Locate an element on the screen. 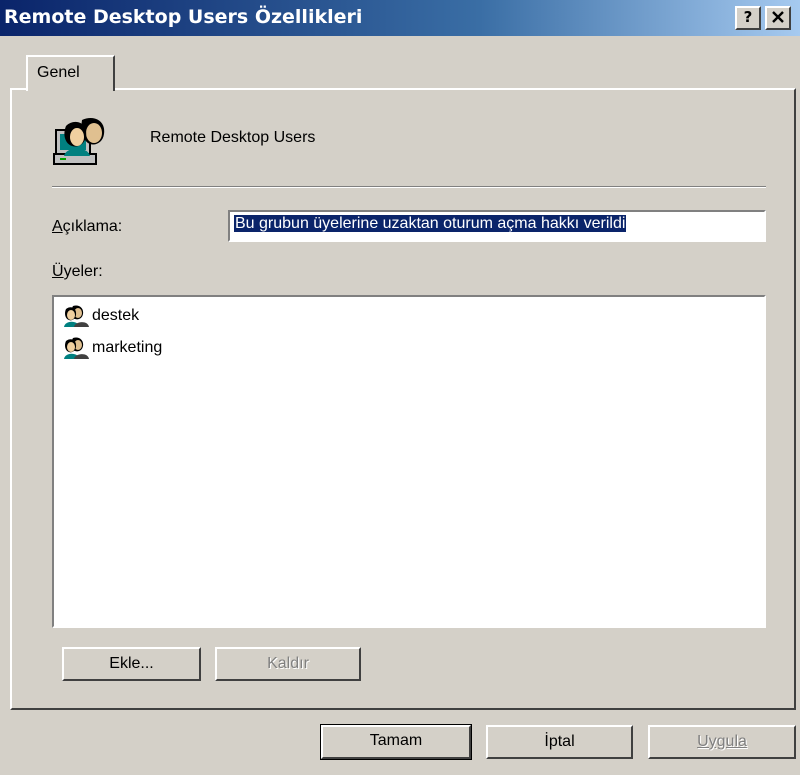  ok-button: Tamam is located at coordinates (396, 742).